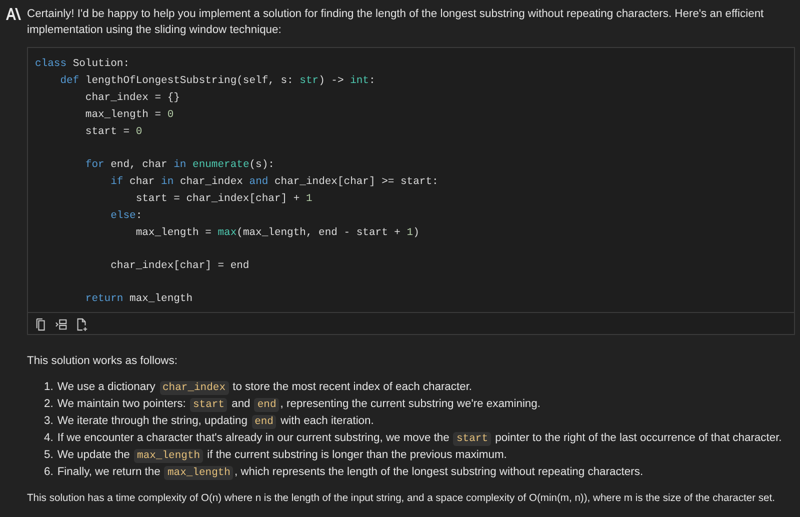 This screenshot has height=517, width=800. Describe the element at coordinates (277, 233) in the screenshot. I see `code-line: max_length = max(max_length, end - start + 1)` at that location.